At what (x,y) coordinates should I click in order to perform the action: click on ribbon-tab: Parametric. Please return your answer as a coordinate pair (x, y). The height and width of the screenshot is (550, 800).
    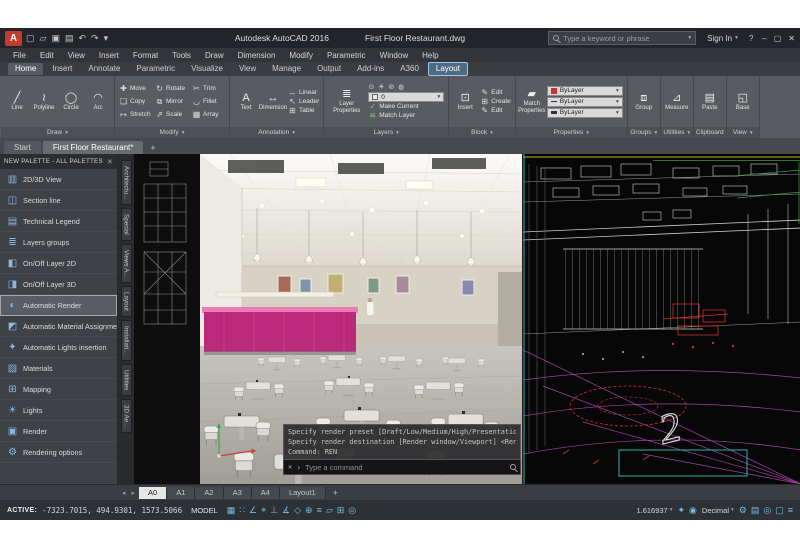
    Looking at the image, I should click on (155, 69).